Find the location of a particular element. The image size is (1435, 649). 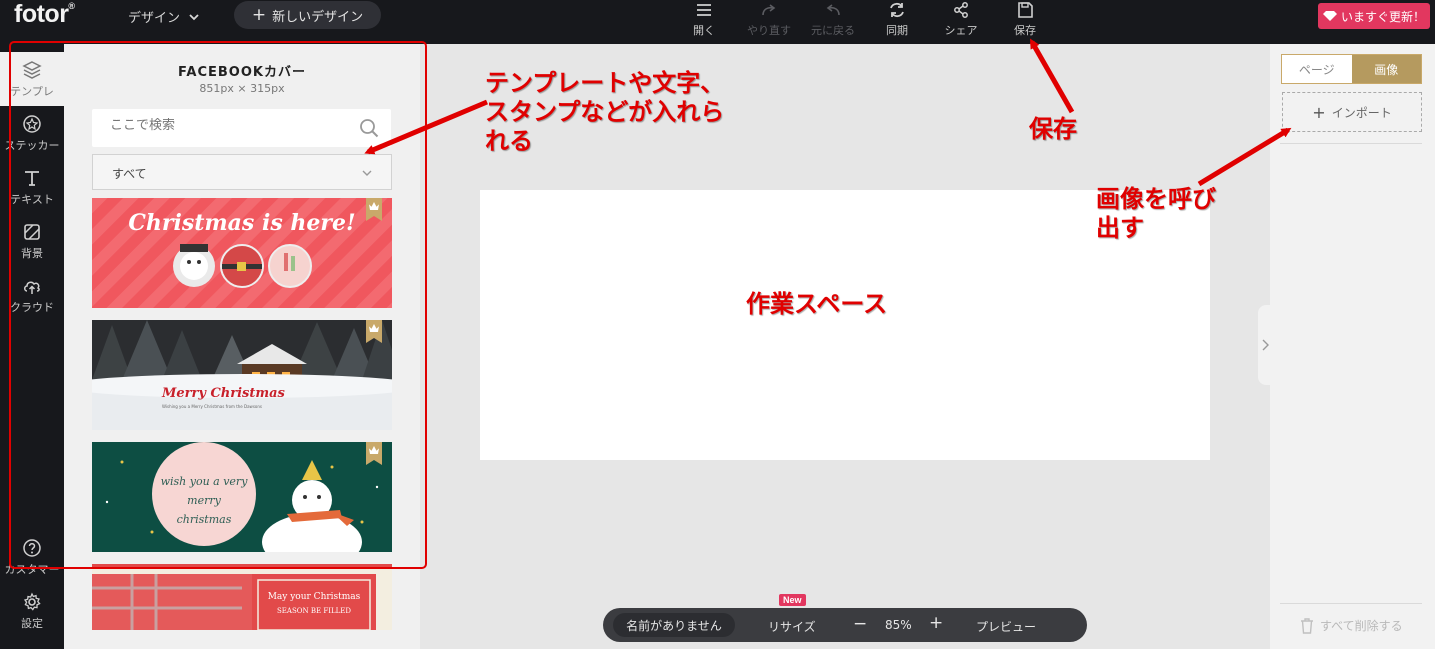

bottom-toolbar: 名前がありません New リサイズ − 85% + プレビュー is located at coordinates (845, 618).